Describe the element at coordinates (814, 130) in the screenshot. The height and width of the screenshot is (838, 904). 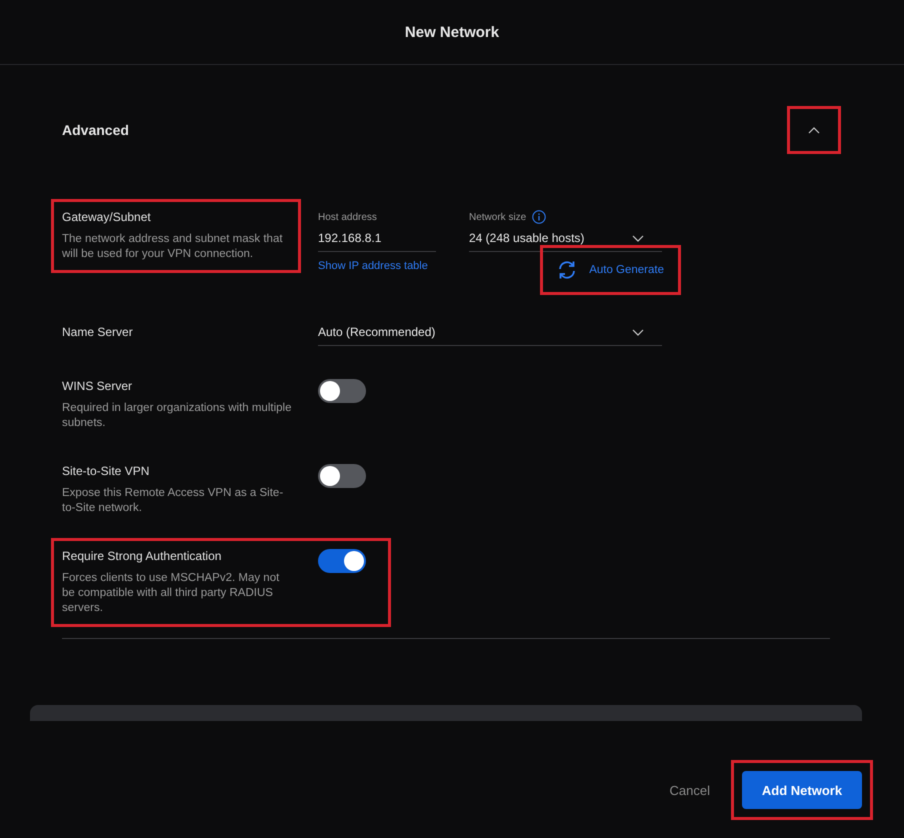
I see `chevron-up-icon` at that location.